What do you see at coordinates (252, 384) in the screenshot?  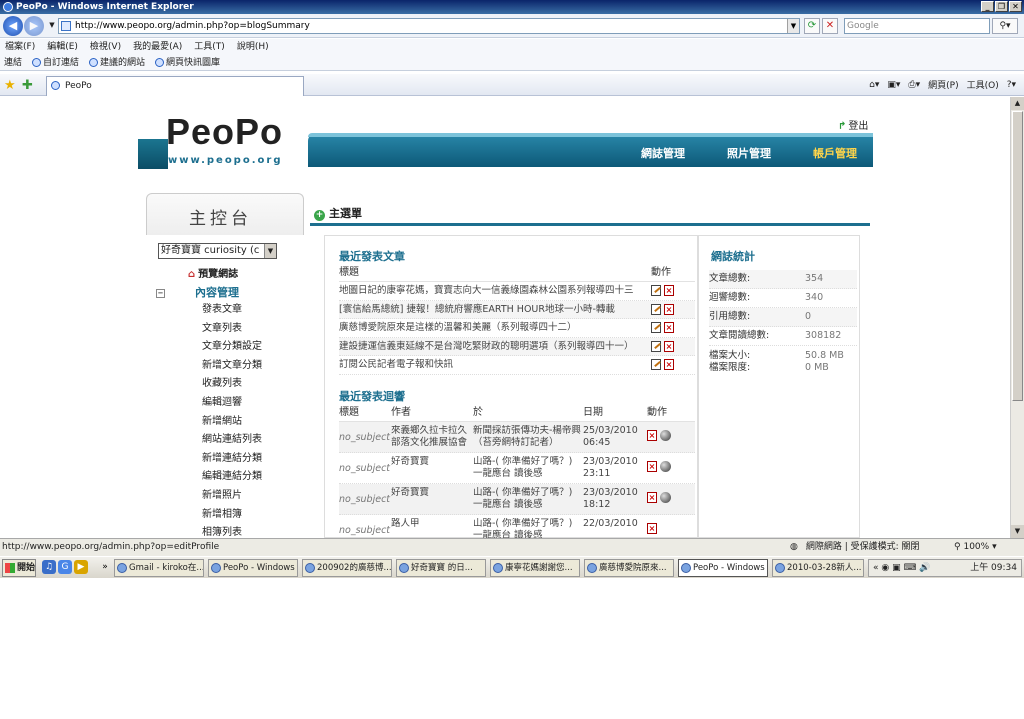 I see `sidebar-item-favorites-list: 收藏列表` at bounding box center [252, 384].